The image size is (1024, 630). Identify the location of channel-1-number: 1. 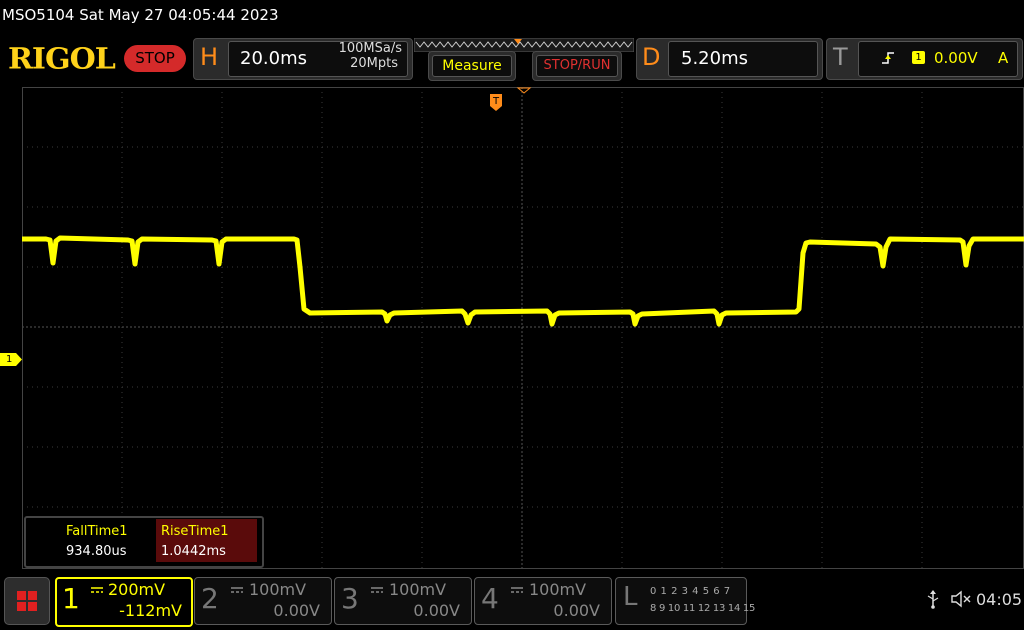
(71, 598).